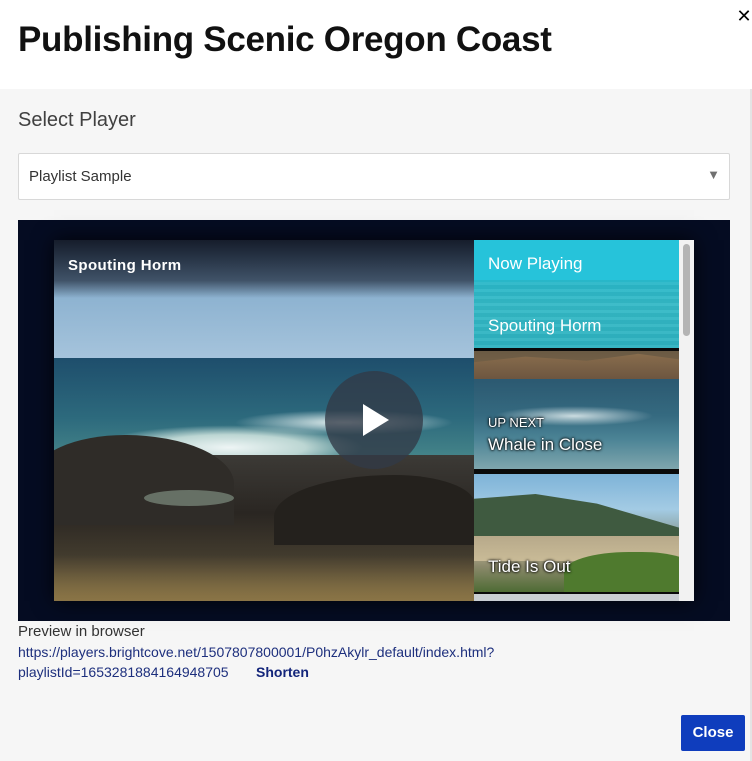 This screenshot has width=752, height=761. Describe the element at coordinates (713, 733) in the screenshot. I see `close-button: Close` at that location.